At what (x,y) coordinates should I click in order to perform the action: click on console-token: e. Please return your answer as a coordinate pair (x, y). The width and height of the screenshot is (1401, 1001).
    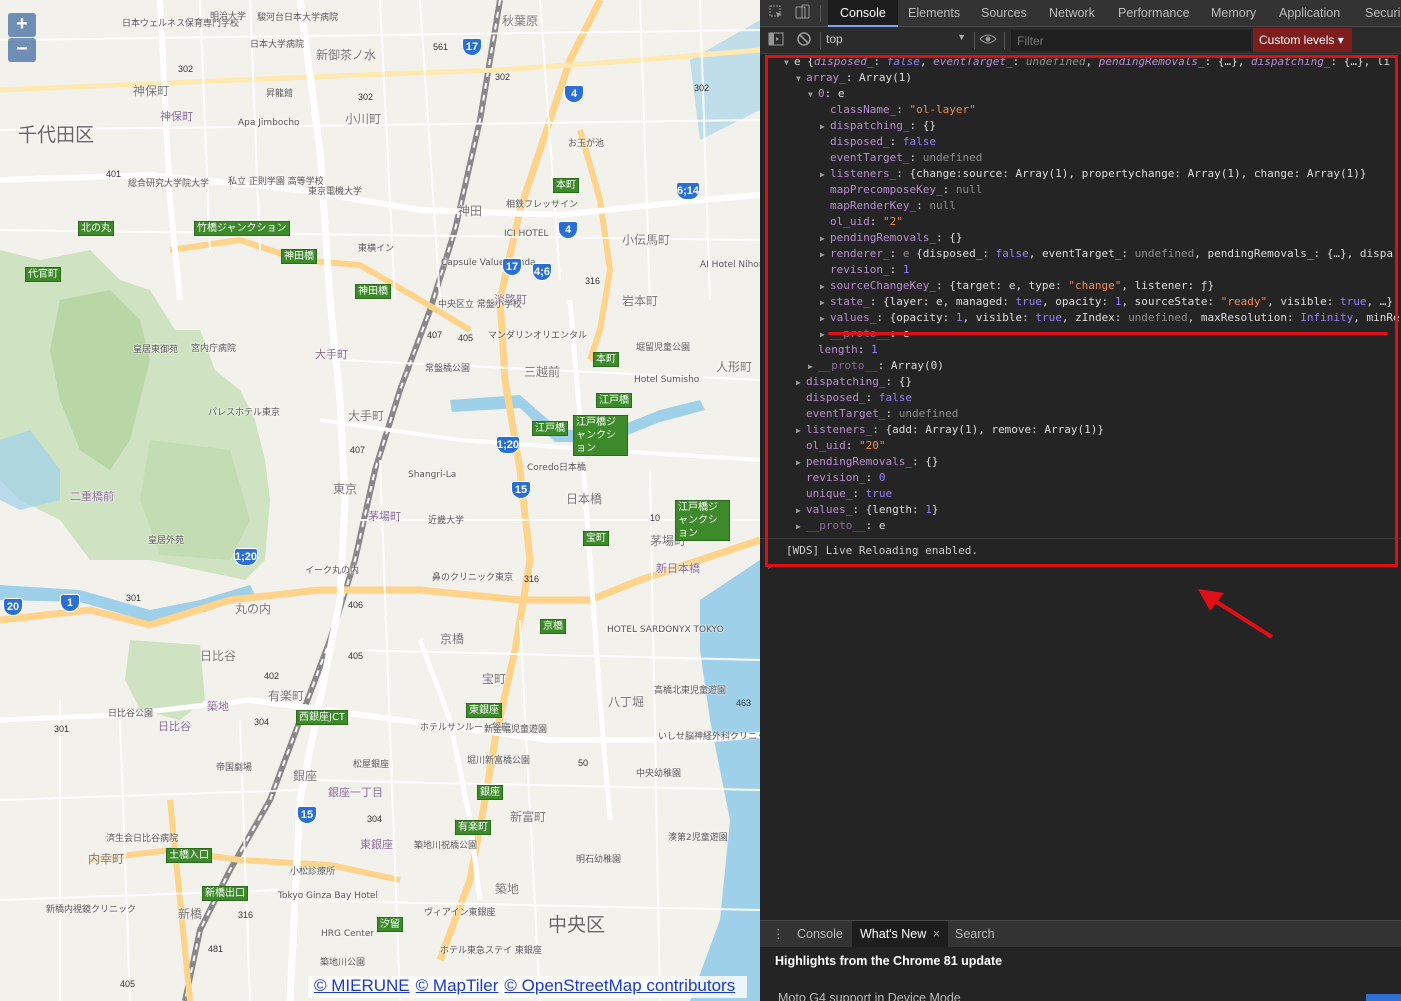
    Looking at the image, I should click on (801, 61).